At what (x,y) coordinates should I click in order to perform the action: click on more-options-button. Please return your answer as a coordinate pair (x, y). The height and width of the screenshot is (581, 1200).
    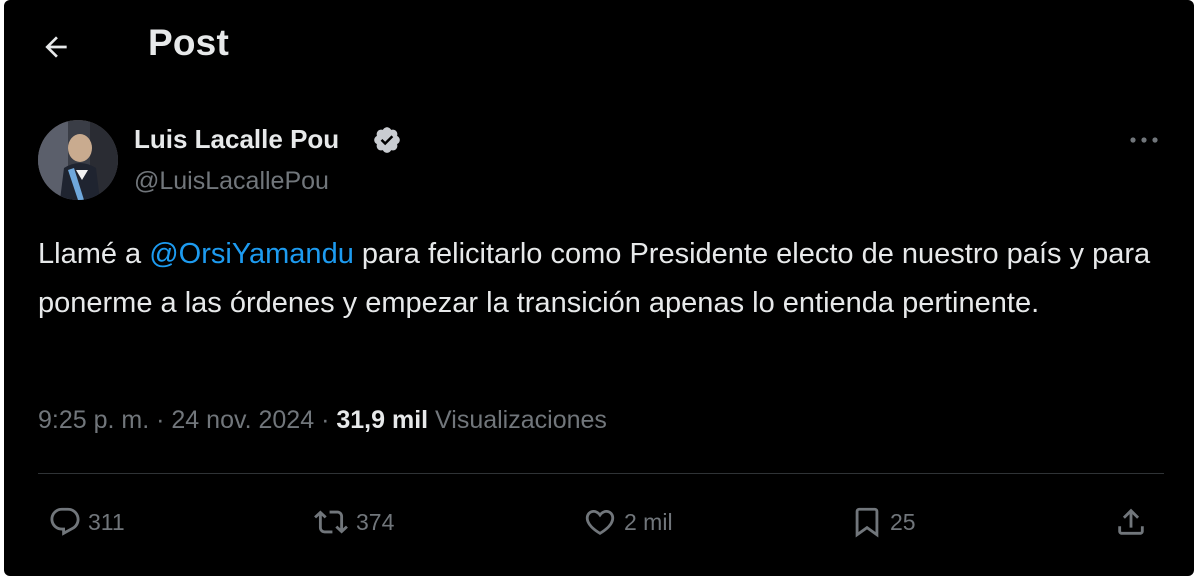
    Looking at the image, I should click on (1144, 140).